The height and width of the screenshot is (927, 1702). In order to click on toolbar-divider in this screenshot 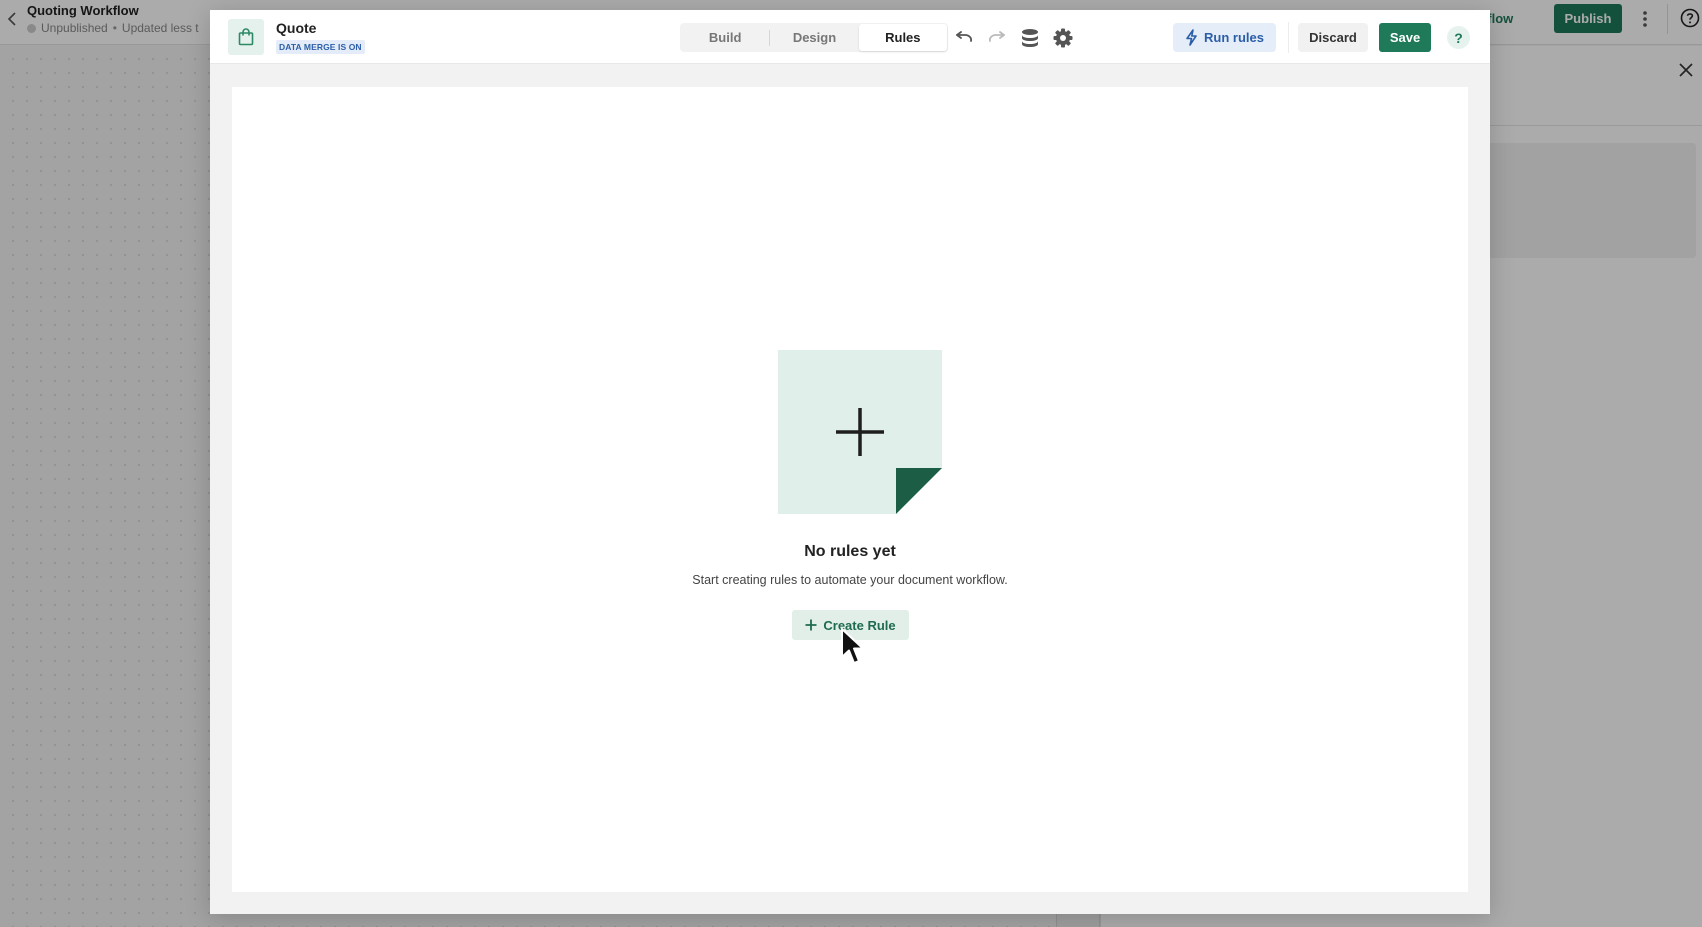, I will do `click(1288, 37)`.